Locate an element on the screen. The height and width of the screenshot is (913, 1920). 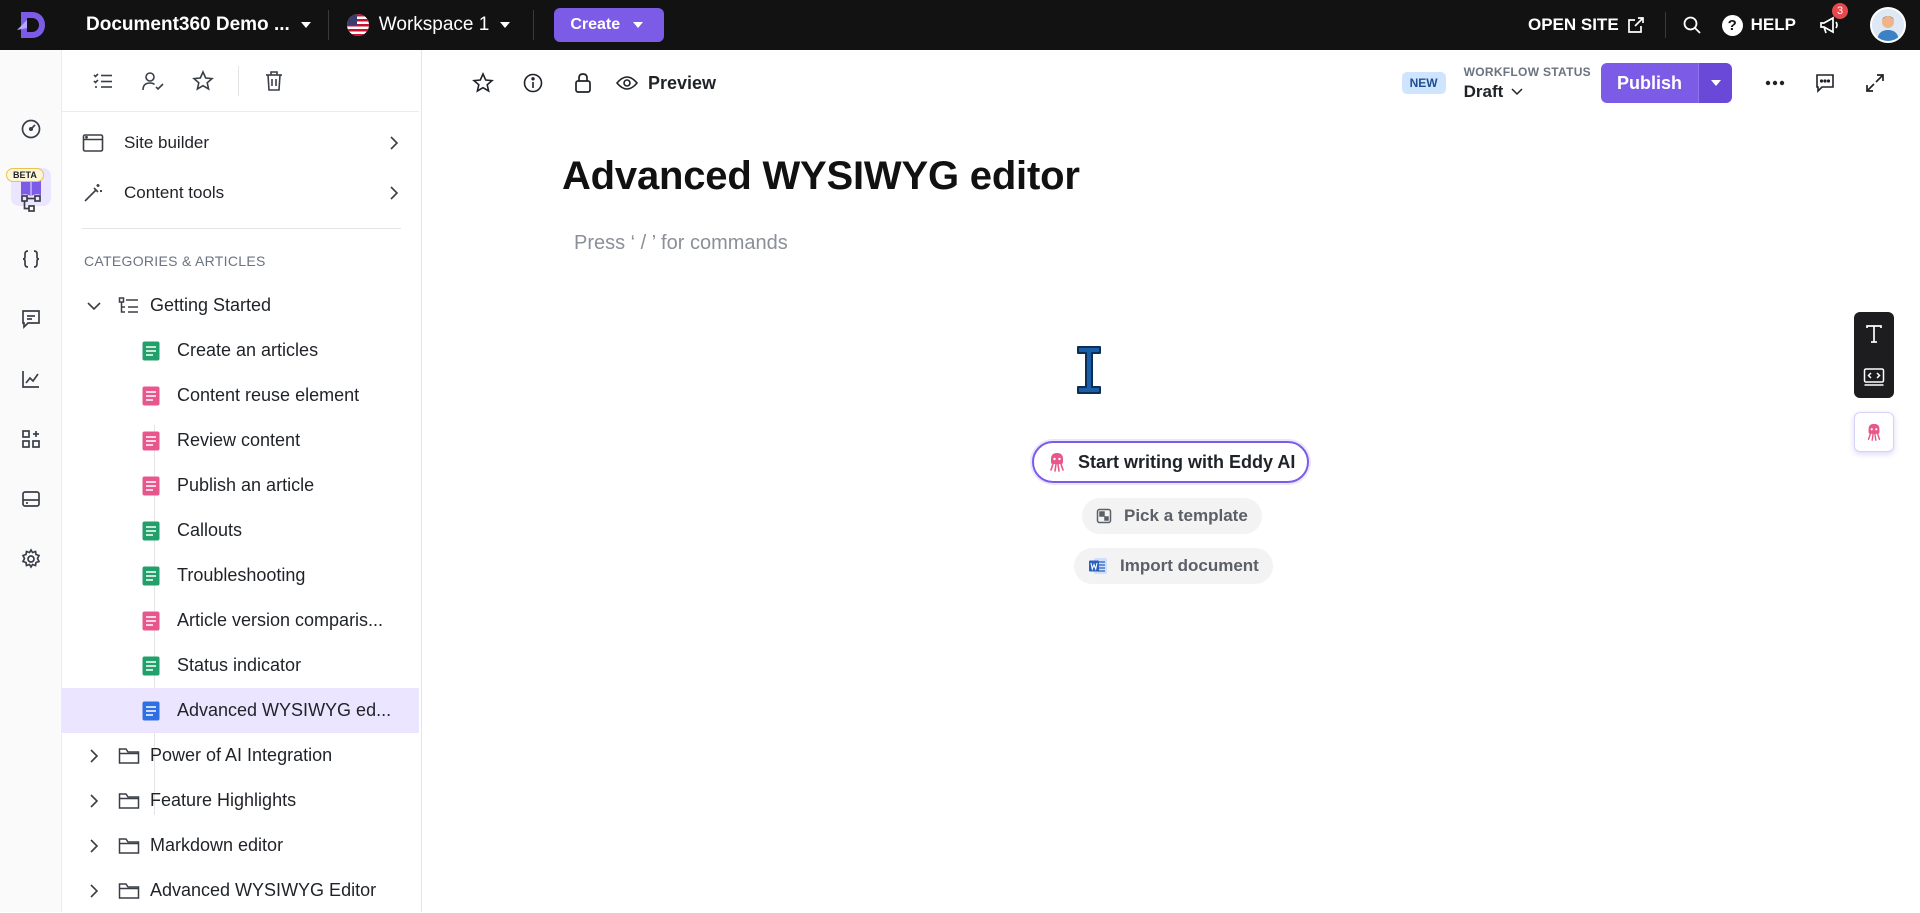
eddy-ai-side-button is located at coordinates (1874, 432).